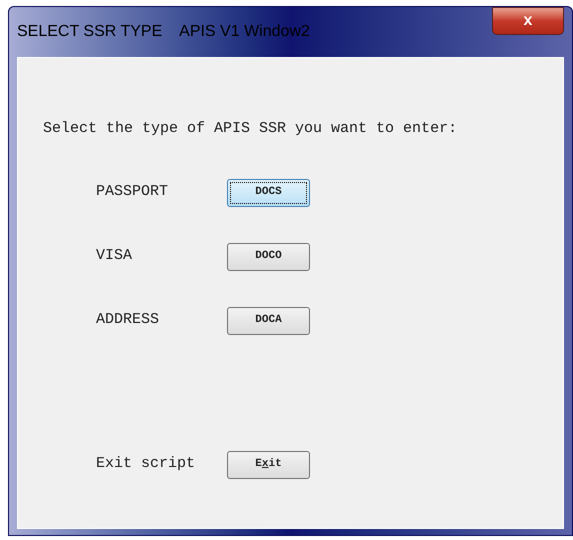  What do you see at coordinates (268, 464) in the screenshot?
I see `exit-button: Exit` at bounding box center [268, 464].